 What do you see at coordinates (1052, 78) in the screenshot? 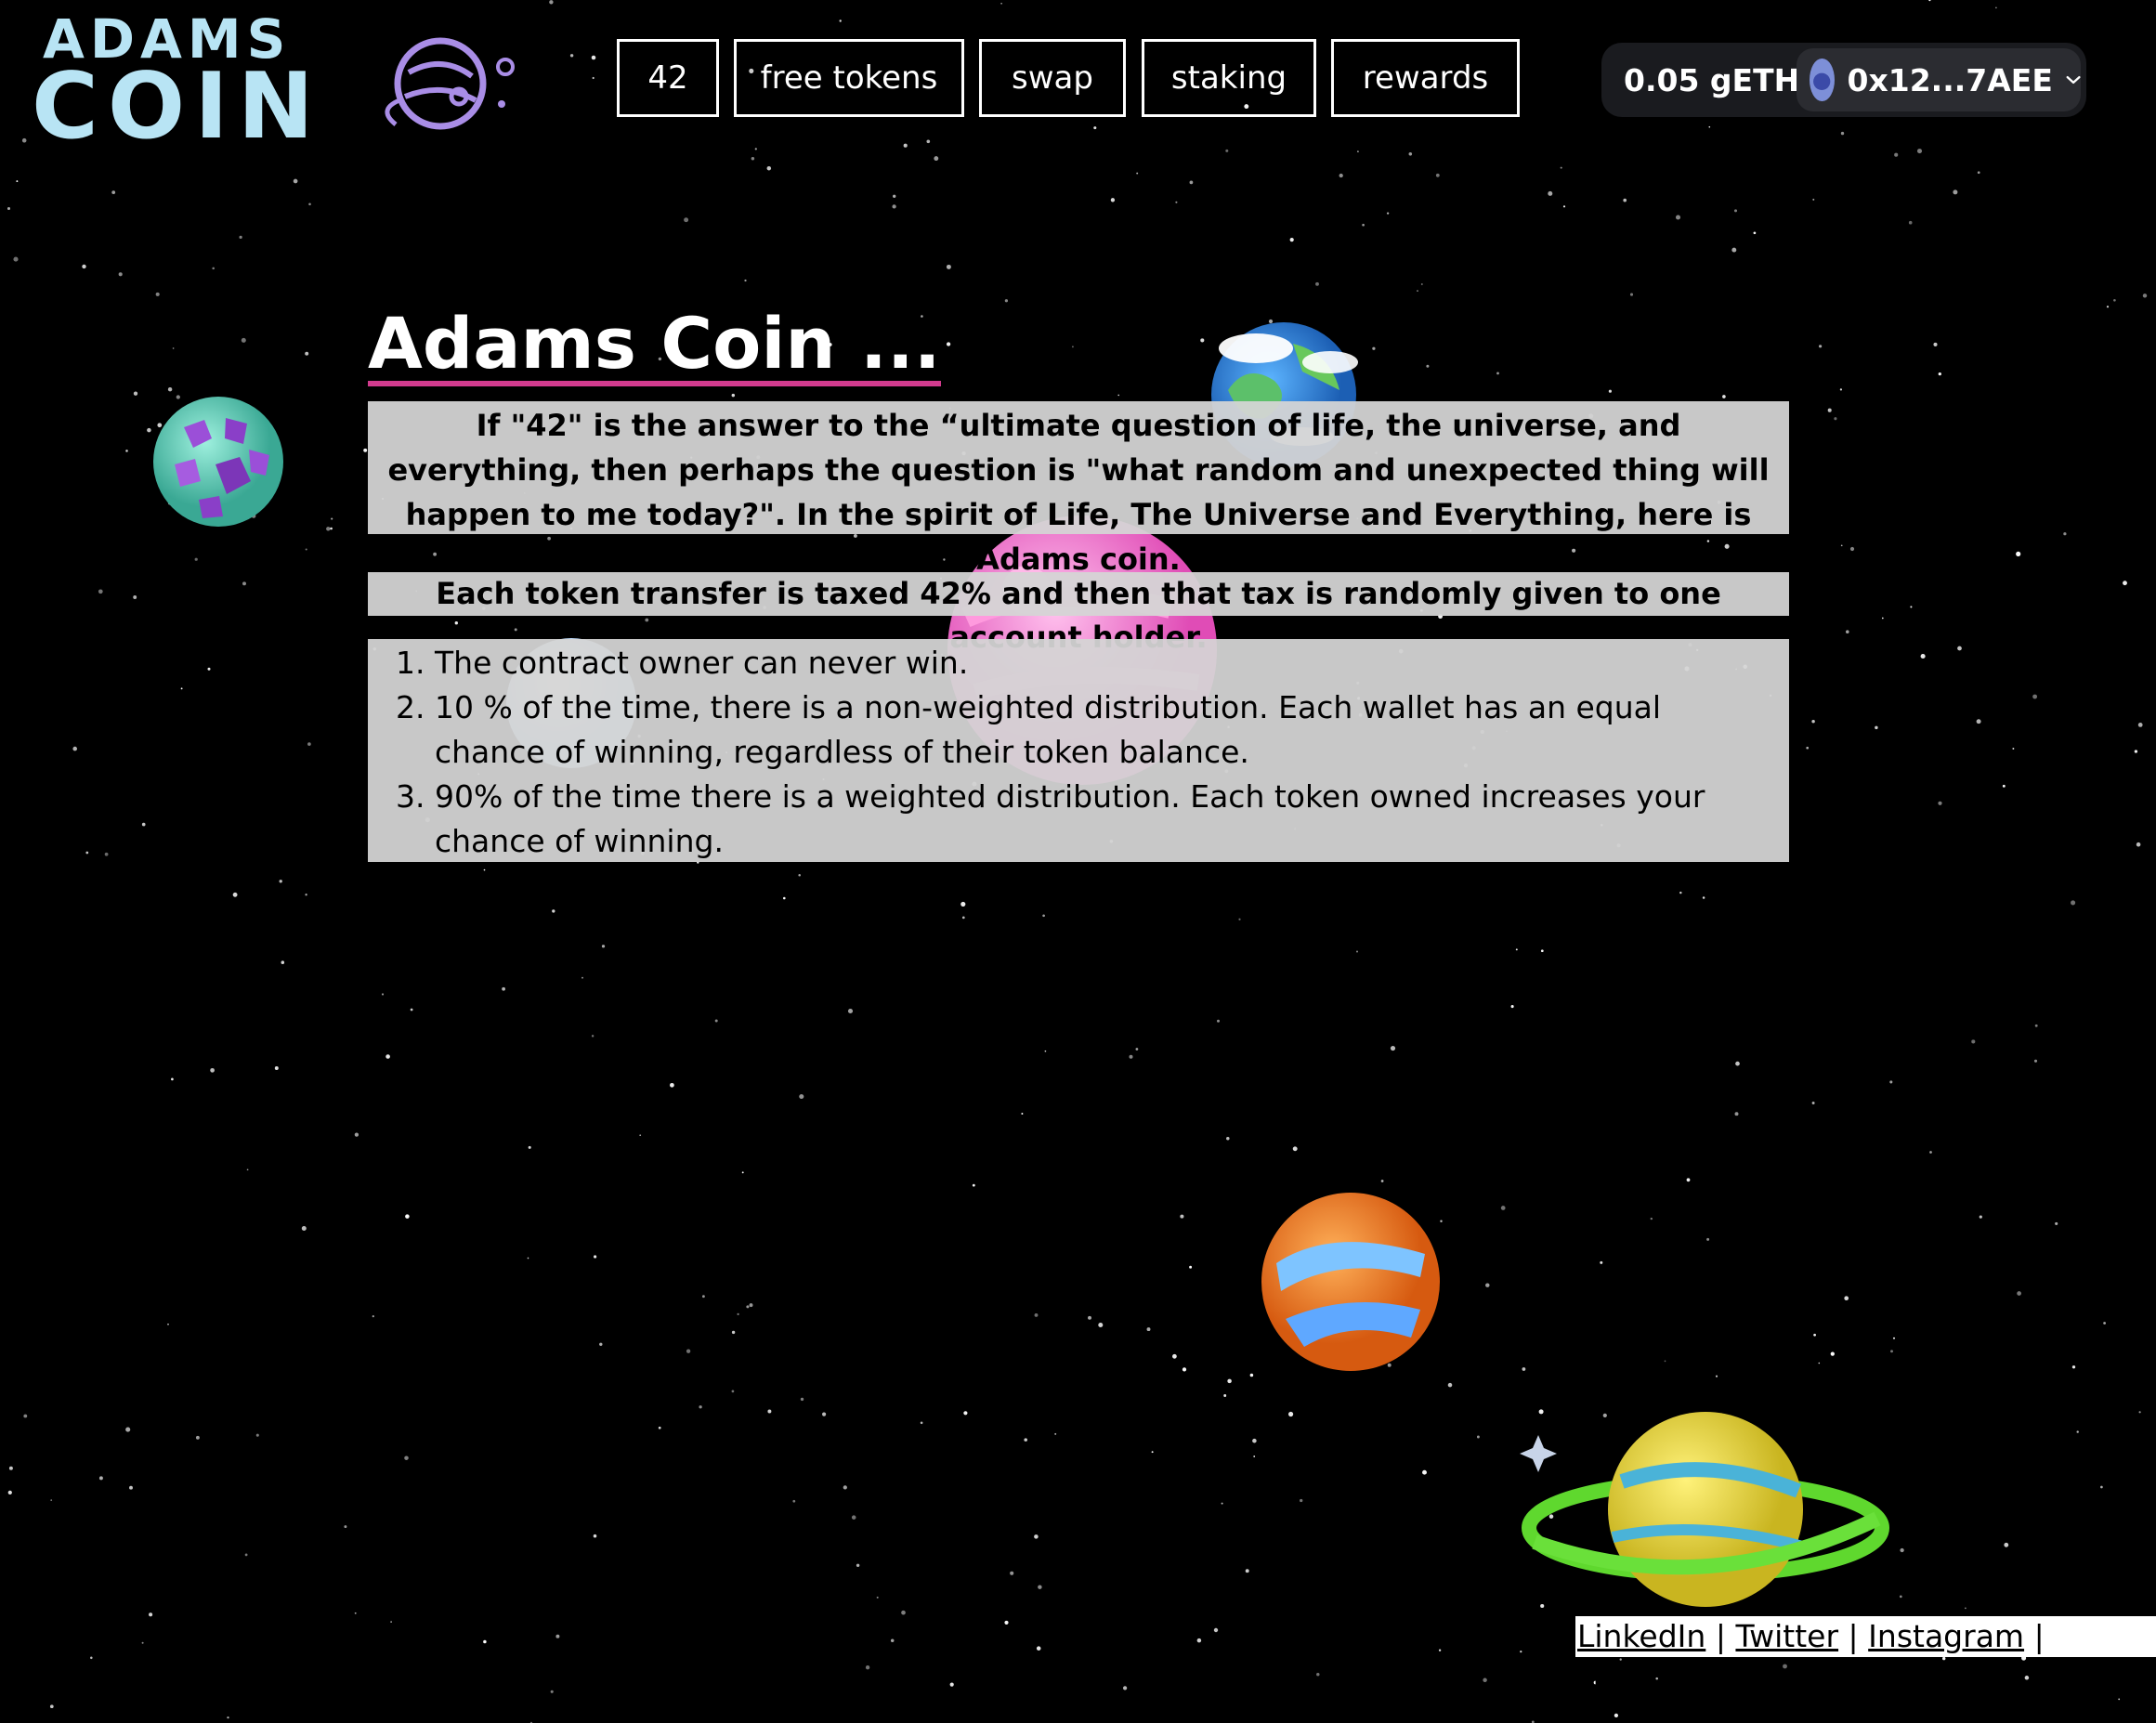
I see `nav-swap-button: swap` at bounding box center [1052, 78].